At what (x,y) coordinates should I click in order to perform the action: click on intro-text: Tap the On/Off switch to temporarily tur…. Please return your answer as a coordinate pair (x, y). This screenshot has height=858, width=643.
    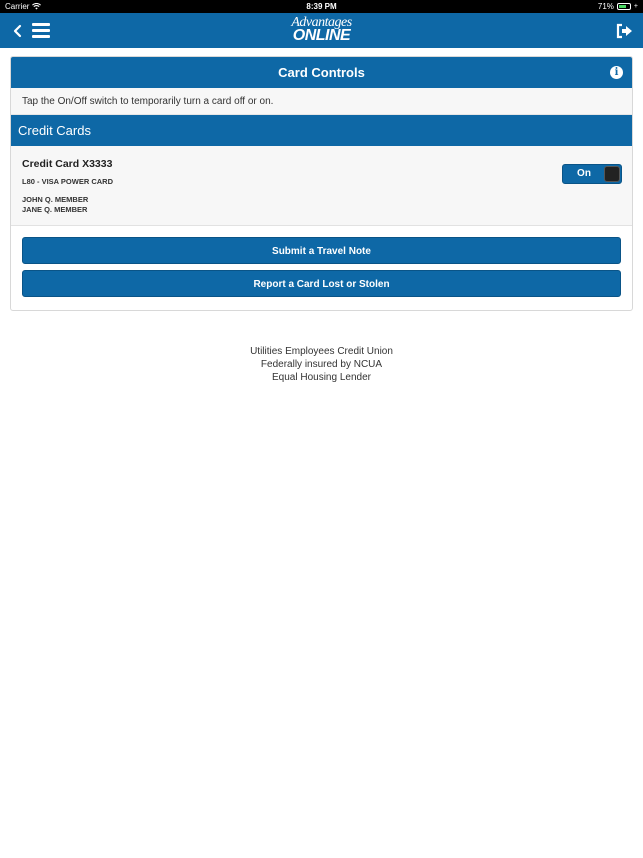
    Looking at the image, I should click on (321, 101).